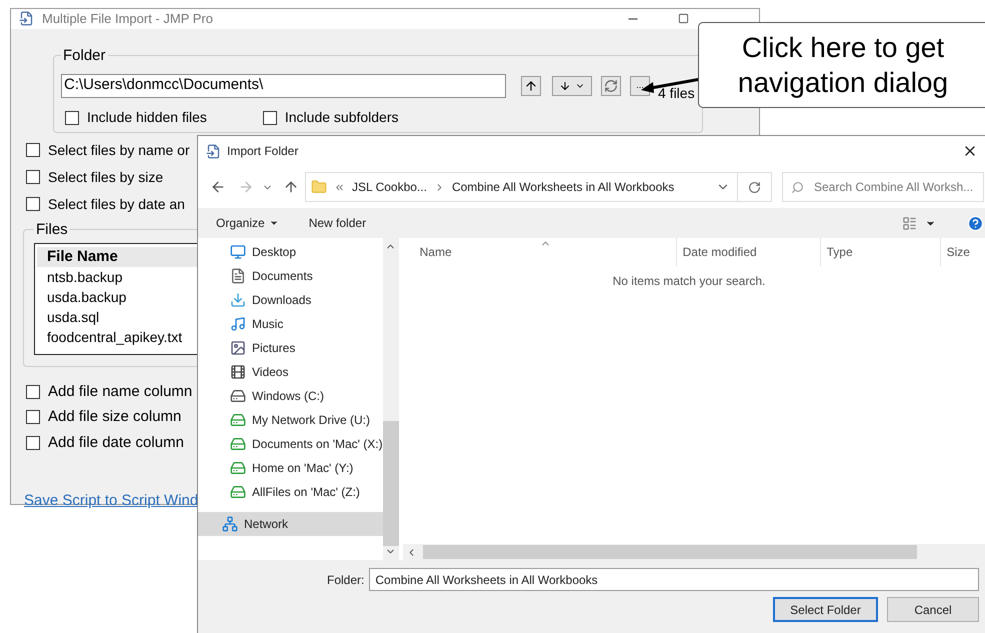  What do you see at coordinates (52, 230) in the screenshot?
I see `group-label: Files` at bounding box center [52, 230].